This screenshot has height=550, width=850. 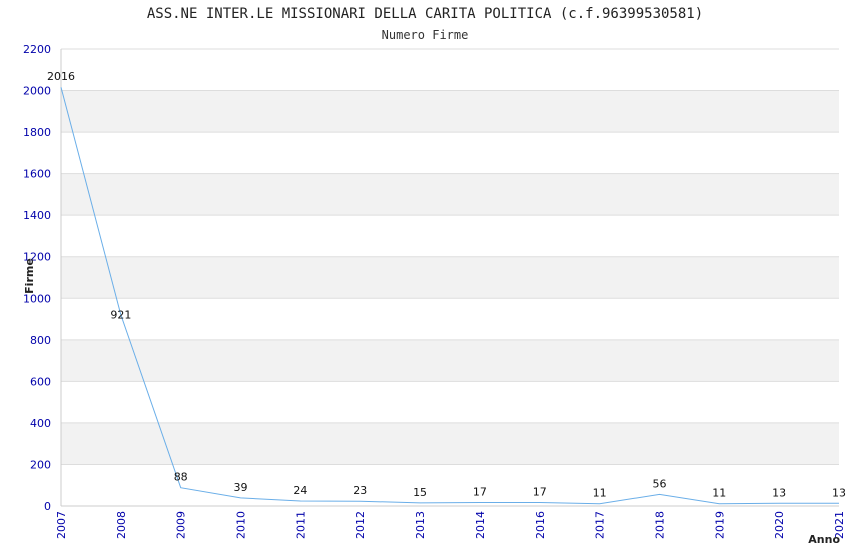 I want to click on y-tick-label: 1800, so click(x=37, y=132).